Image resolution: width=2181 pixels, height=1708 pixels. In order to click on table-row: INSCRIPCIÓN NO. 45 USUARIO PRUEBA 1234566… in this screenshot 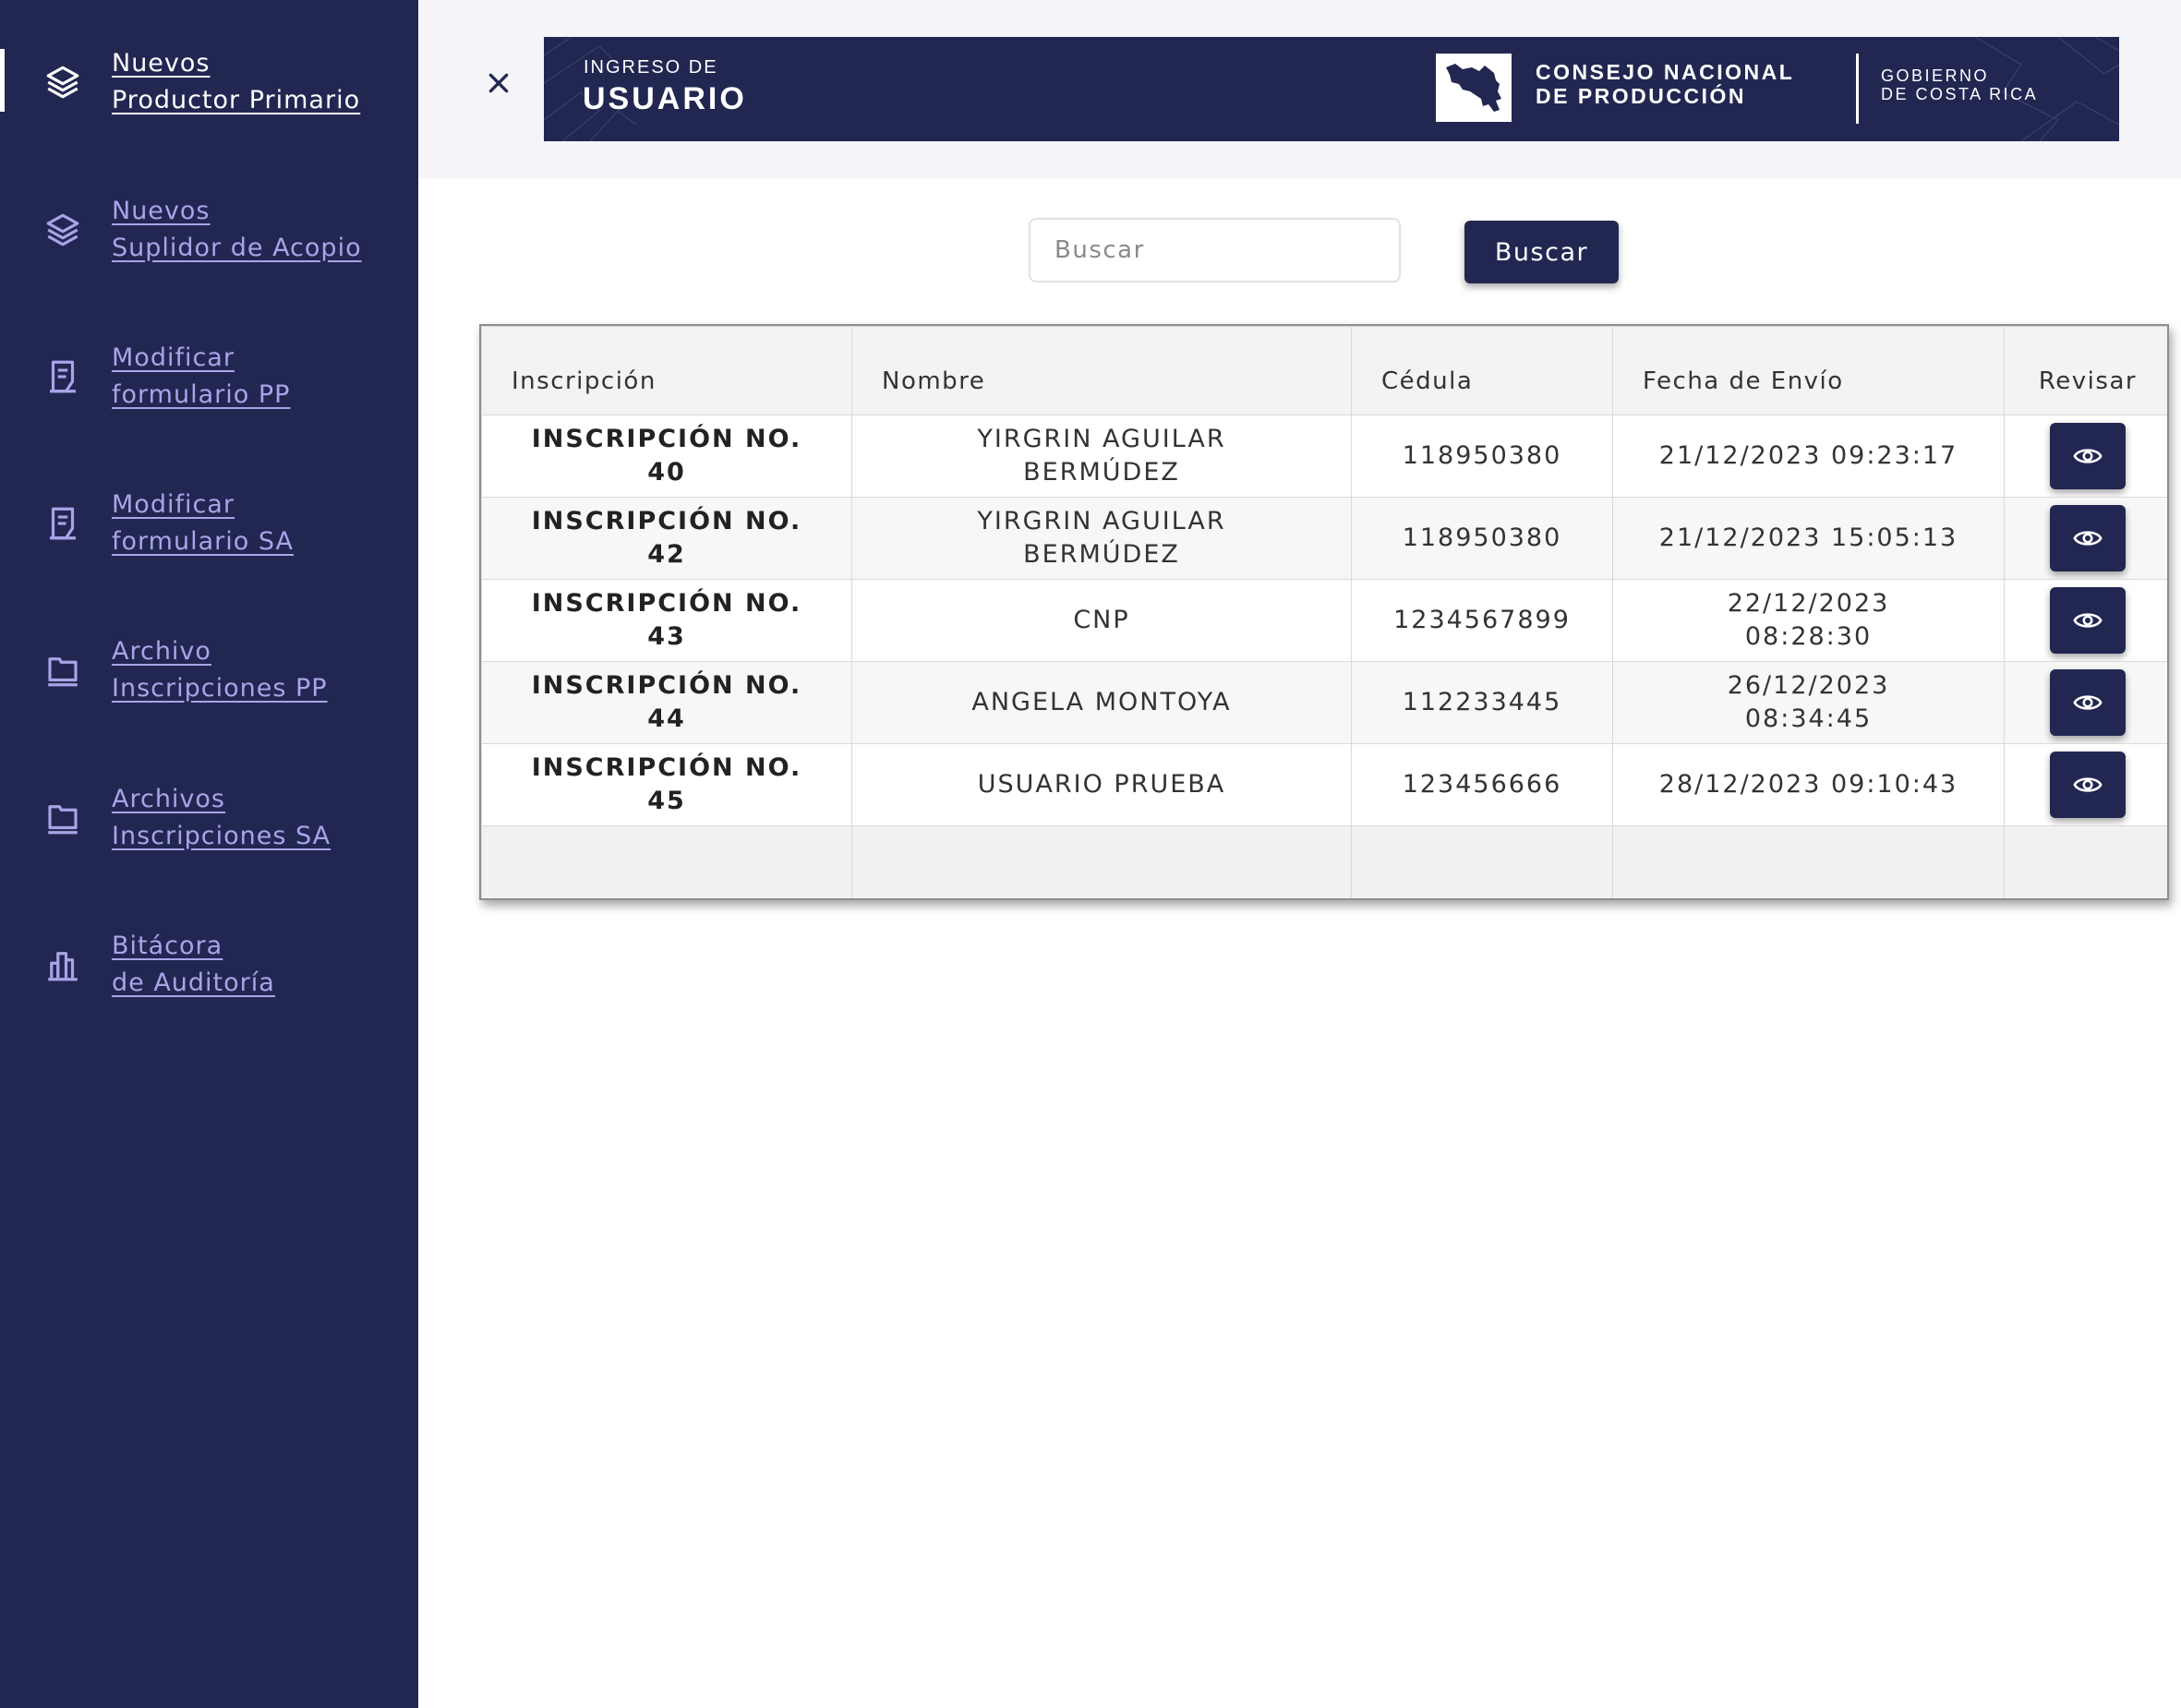, I will do `click(1324, 784)`.